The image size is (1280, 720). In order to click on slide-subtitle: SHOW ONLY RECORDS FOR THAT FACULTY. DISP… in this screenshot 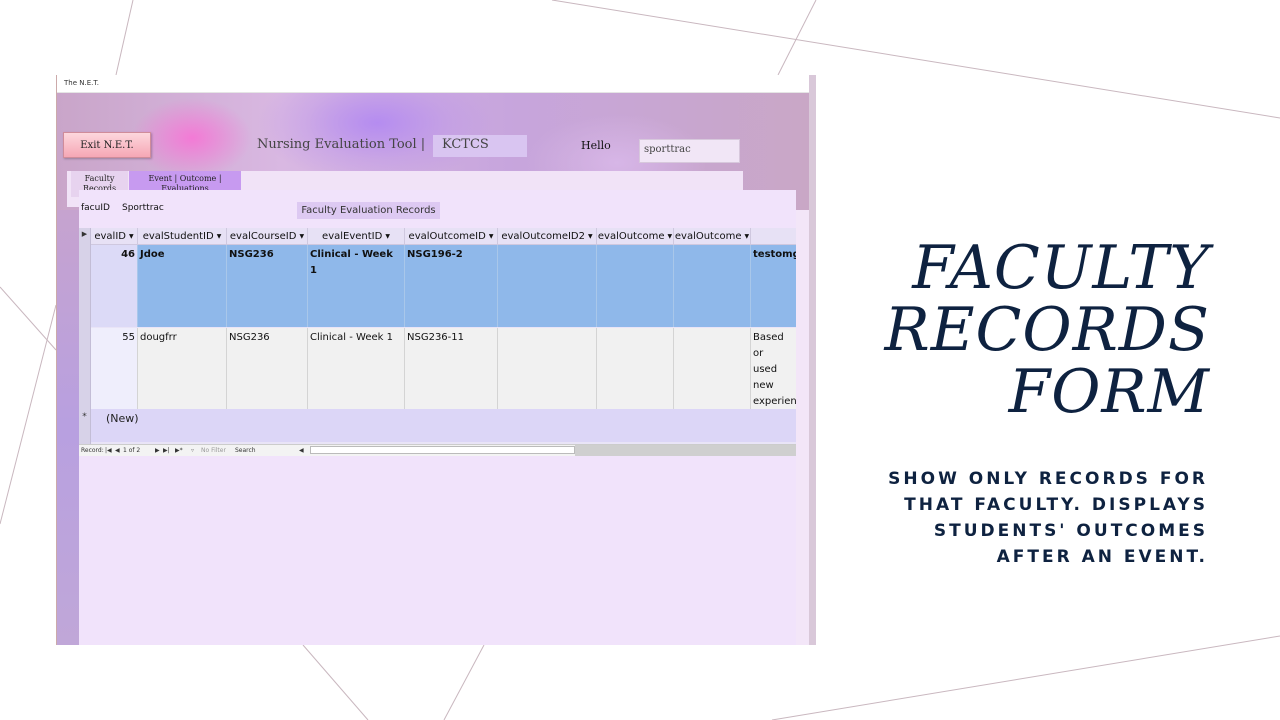, I will do `click(1048, 518)`.